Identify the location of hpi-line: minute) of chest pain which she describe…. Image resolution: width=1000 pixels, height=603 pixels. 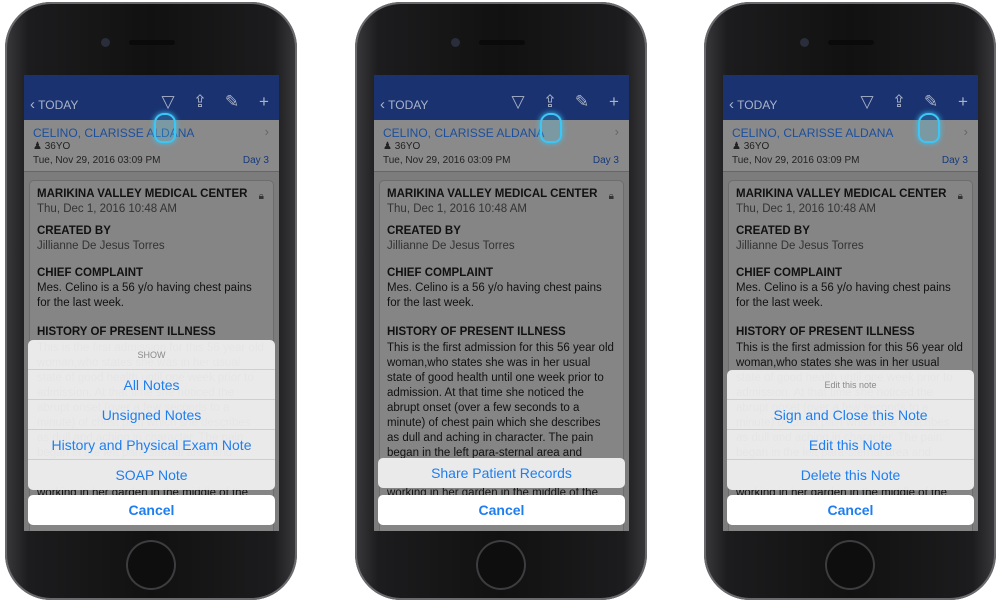
(494, 423).